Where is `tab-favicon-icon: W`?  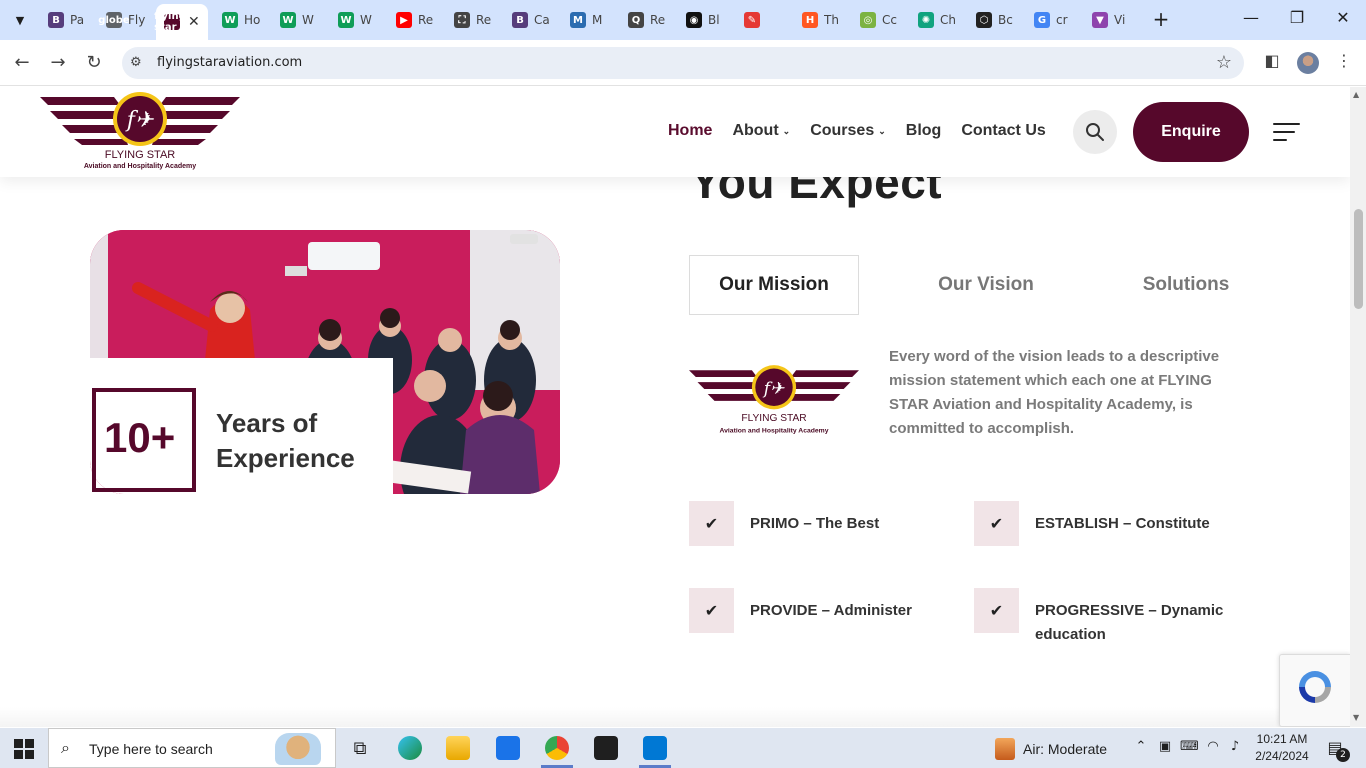
tab-favicon-icon: W is located at coordinates (288, 20).